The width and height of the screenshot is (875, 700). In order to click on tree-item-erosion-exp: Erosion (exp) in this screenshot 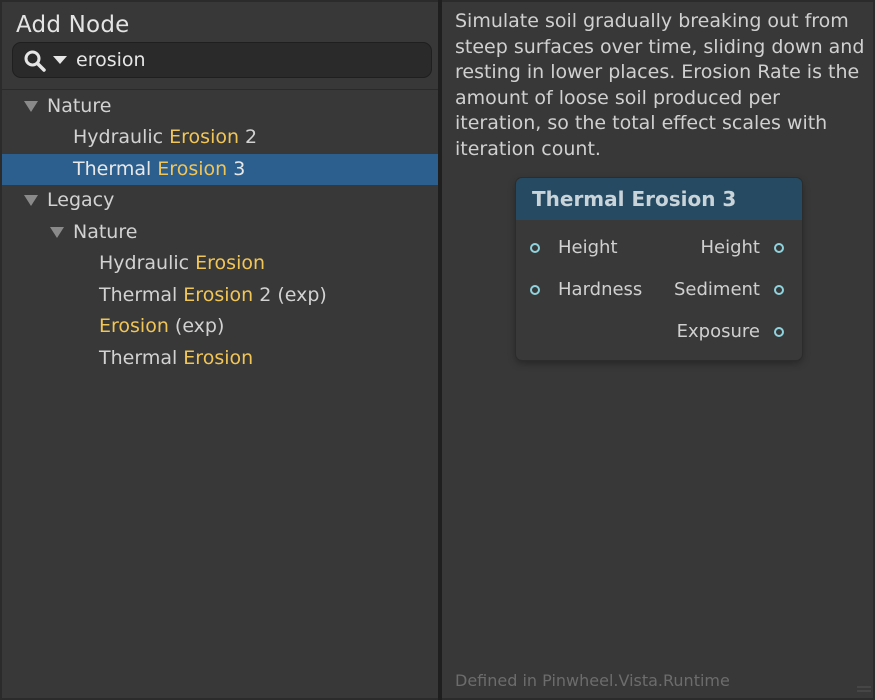, I will do `click(220, 326)`.